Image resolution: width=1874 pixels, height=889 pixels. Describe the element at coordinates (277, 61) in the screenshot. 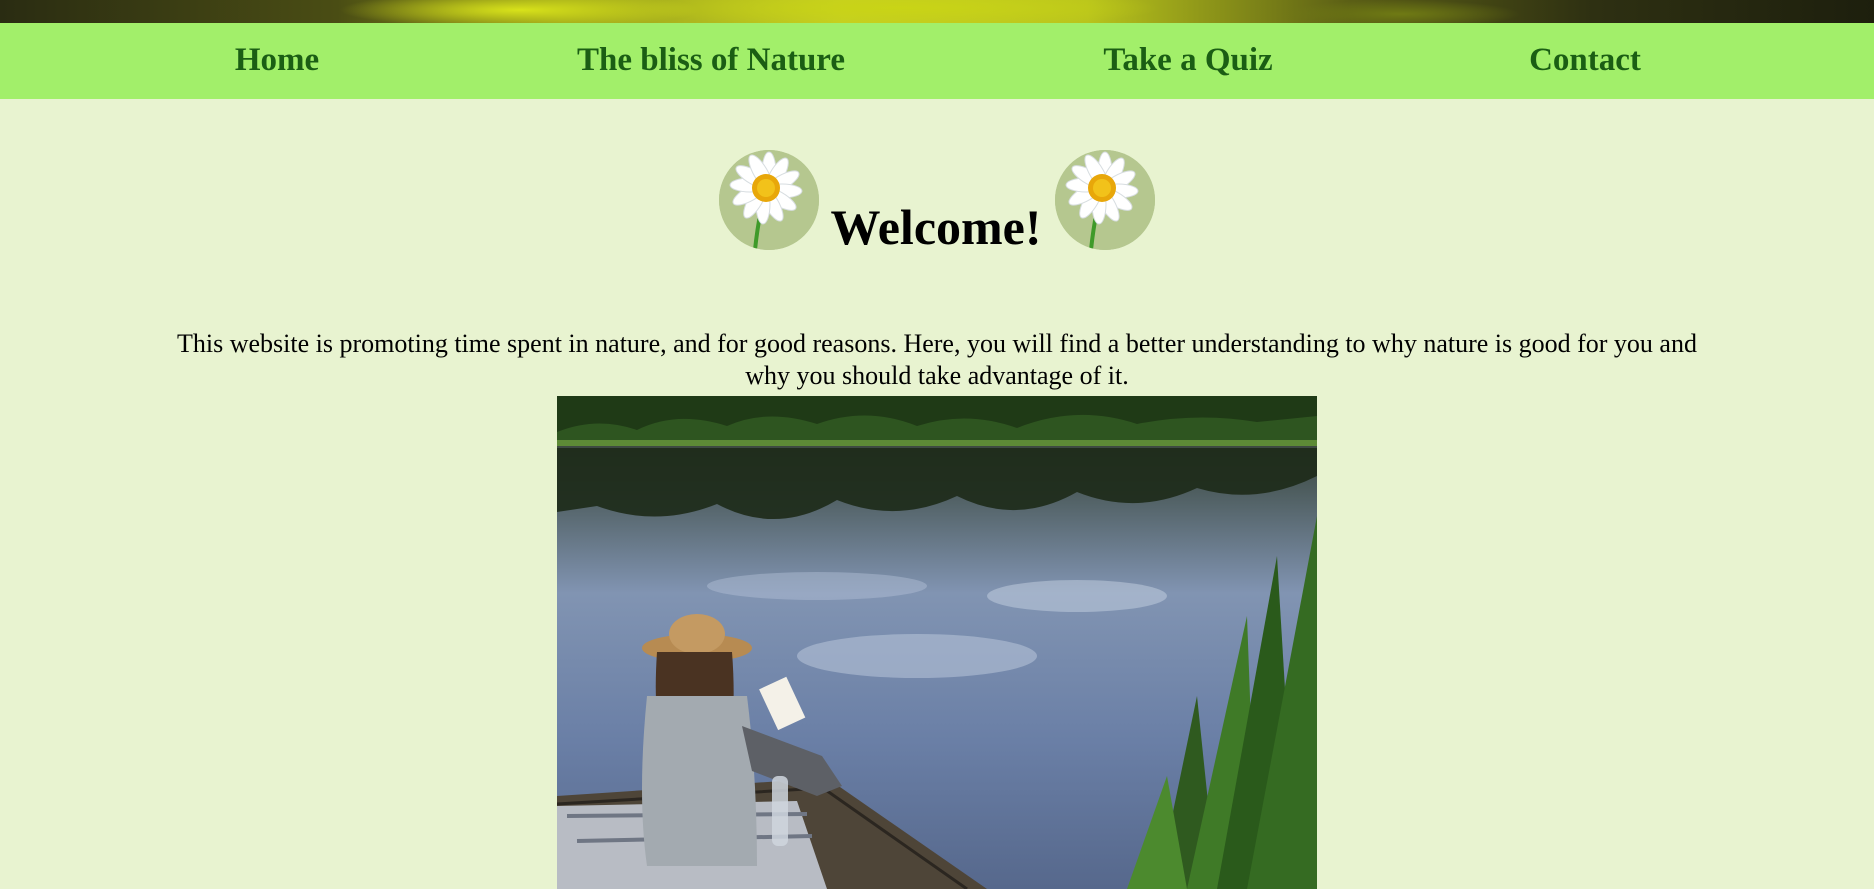

I see `nav-home-link: Home` at that location.